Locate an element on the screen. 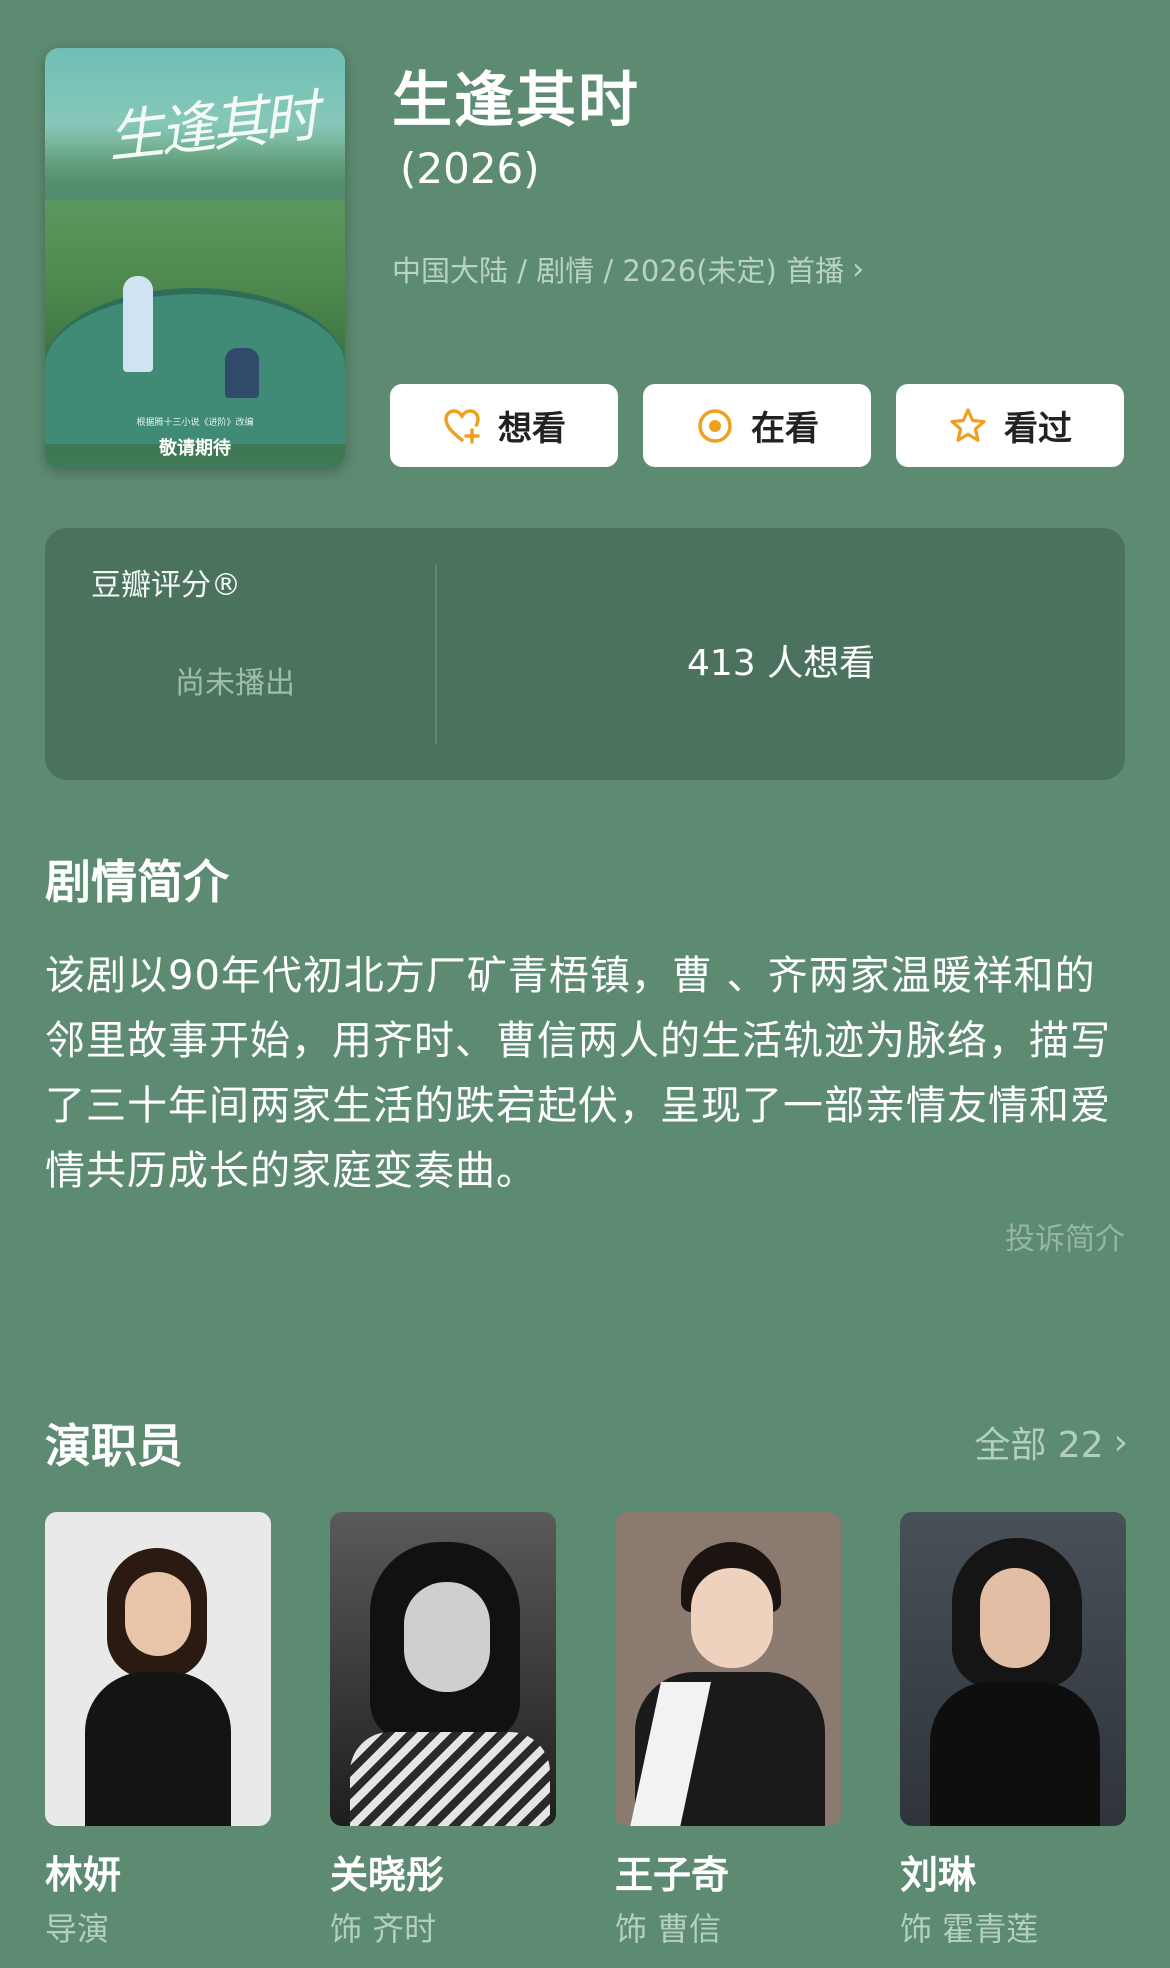 The height and width of the screenshot is (1968, 1170). poster-figure-boy is located at coordinates (242, 373).